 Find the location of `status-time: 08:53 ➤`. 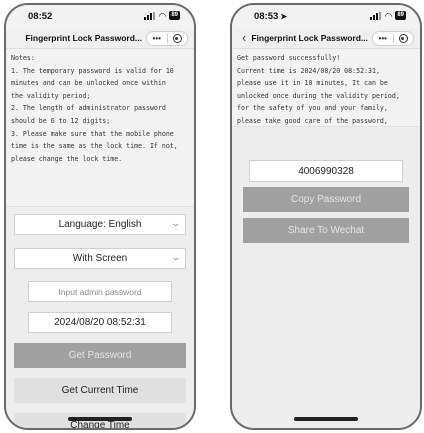

status-time: 08:53 ➤ is located at coordinates (271, 16).